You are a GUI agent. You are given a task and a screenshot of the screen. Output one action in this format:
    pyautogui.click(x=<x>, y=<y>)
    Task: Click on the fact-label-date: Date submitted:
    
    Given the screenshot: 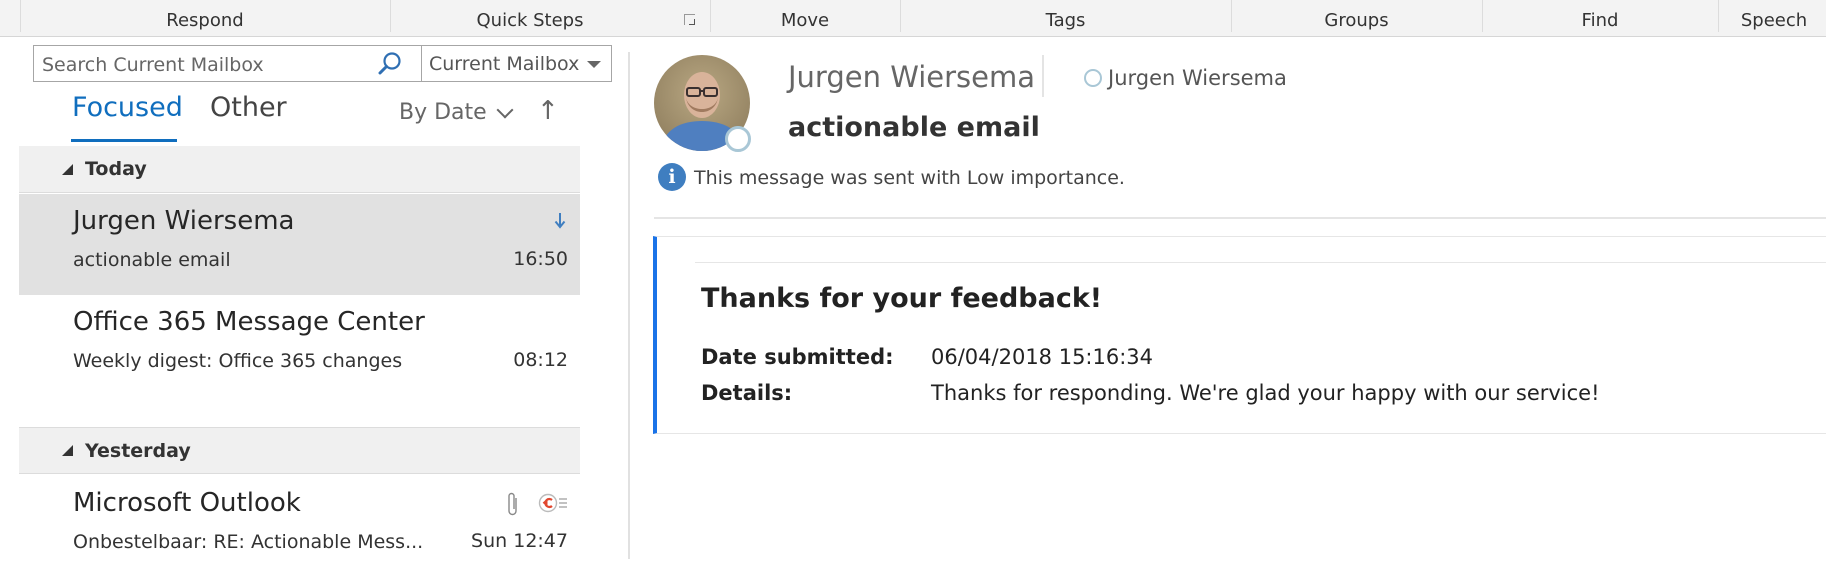 What is the action you would take?
    pyautogui.click(x=797, y=357)
    